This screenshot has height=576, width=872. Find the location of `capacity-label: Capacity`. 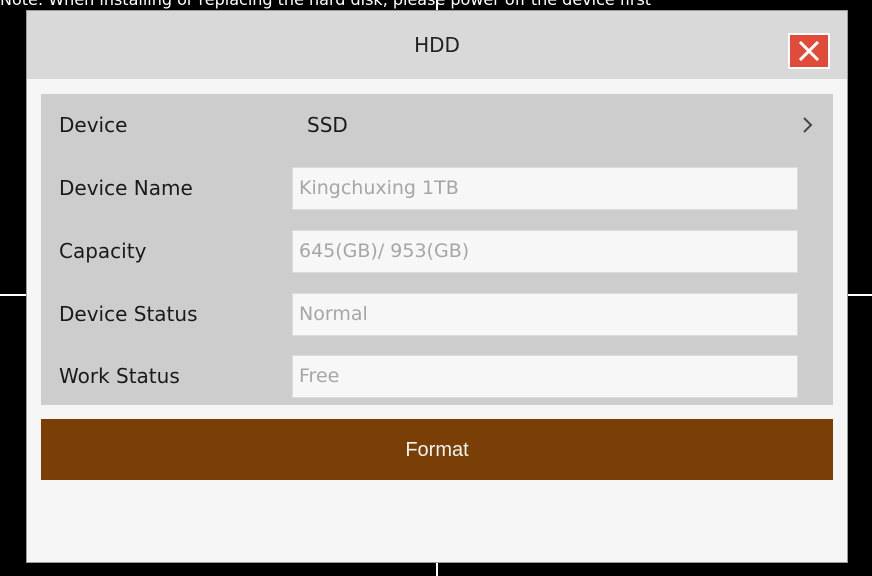

capacity-label: Capacity is located at coordinates (103, 251).